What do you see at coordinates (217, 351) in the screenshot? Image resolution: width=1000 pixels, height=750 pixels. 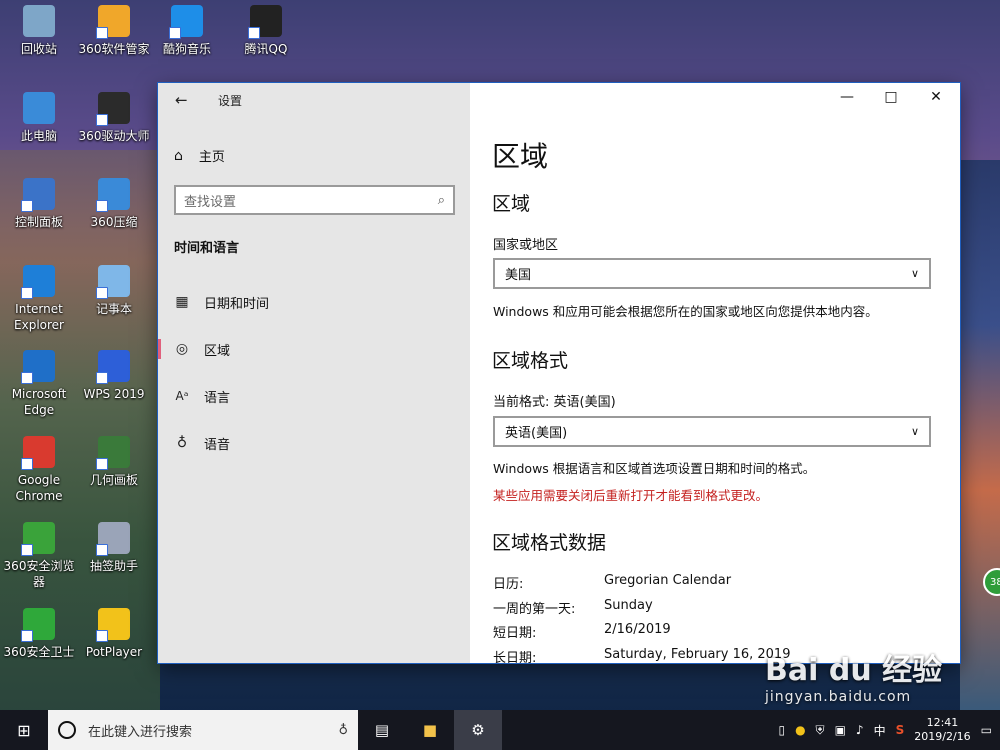 I see `nav-item-label: 区域` at bounding box center [217, 351].